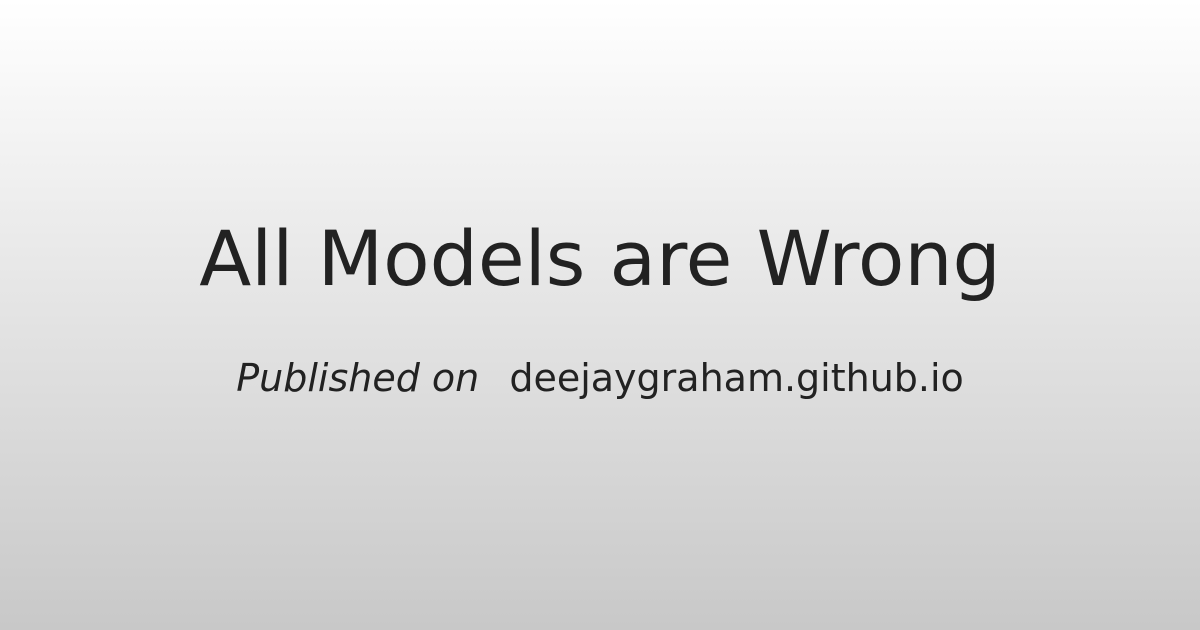  What do you see at coordinates (600, 258) in the screenshot?
I see `page-title: All Models are Wrong` at bounding box center [600, 258].